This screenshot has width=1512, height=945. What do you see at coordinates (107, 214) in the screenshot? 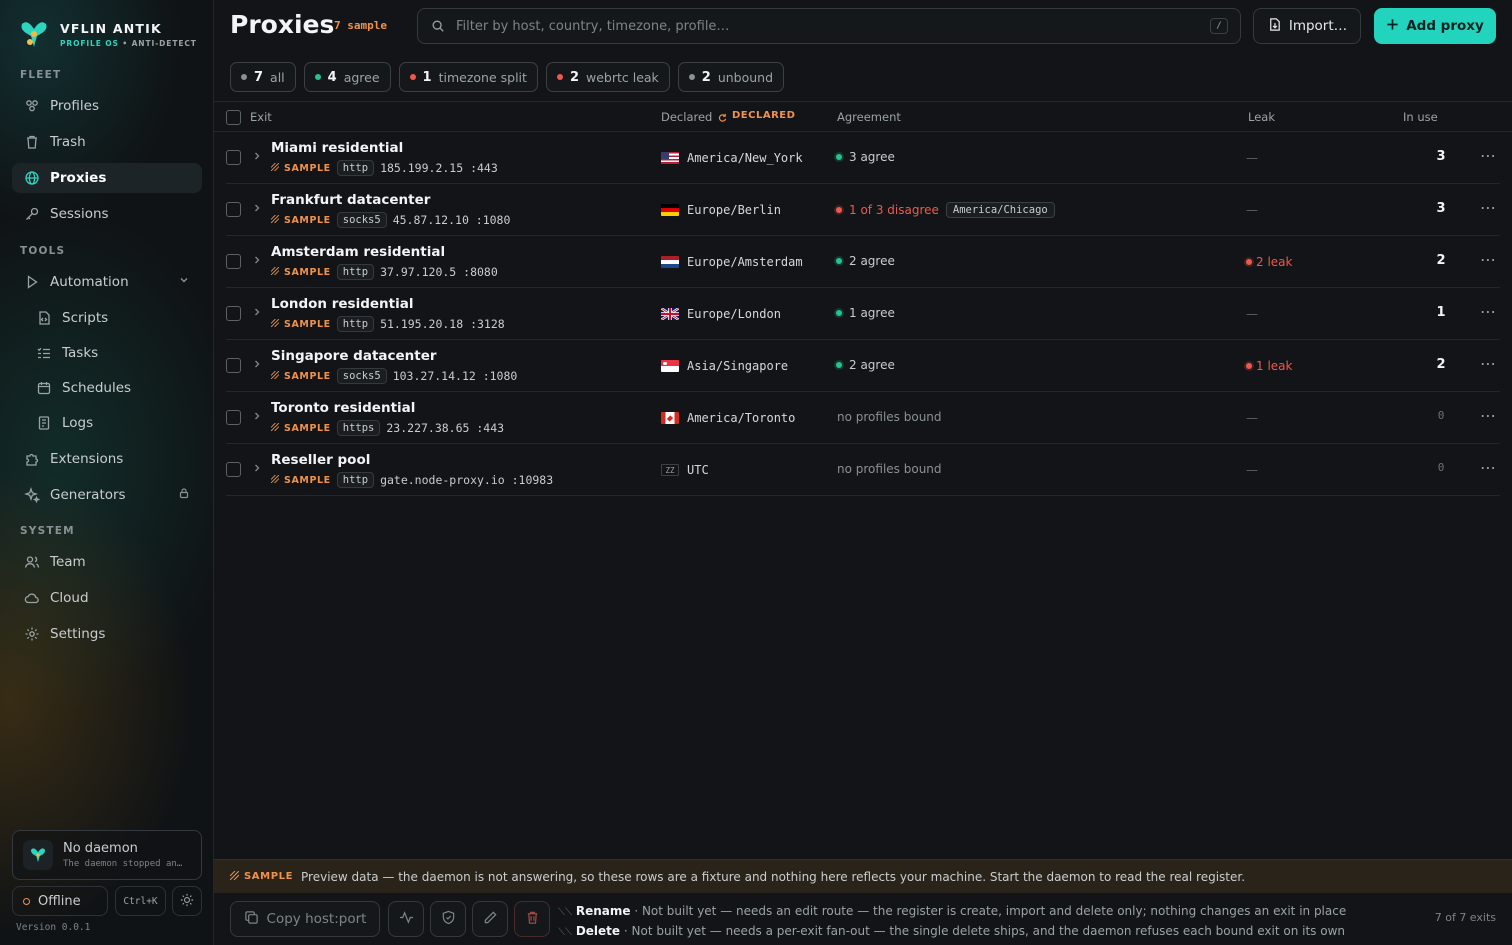
I see `sidebar-item-sessions: Sessions` at bounding box center [107, 214].